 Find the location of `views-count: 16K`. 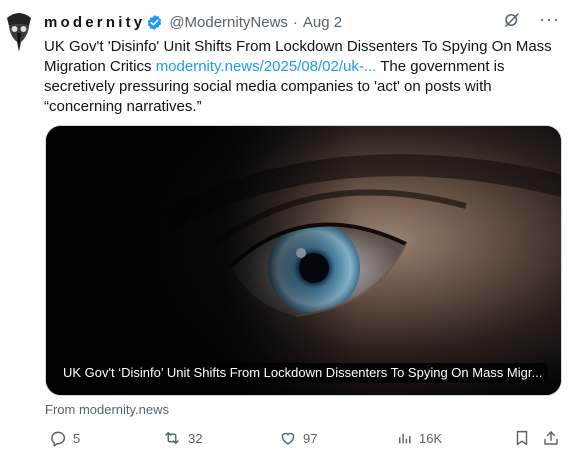

views-count: 16K is located at coordinates (431, 438).